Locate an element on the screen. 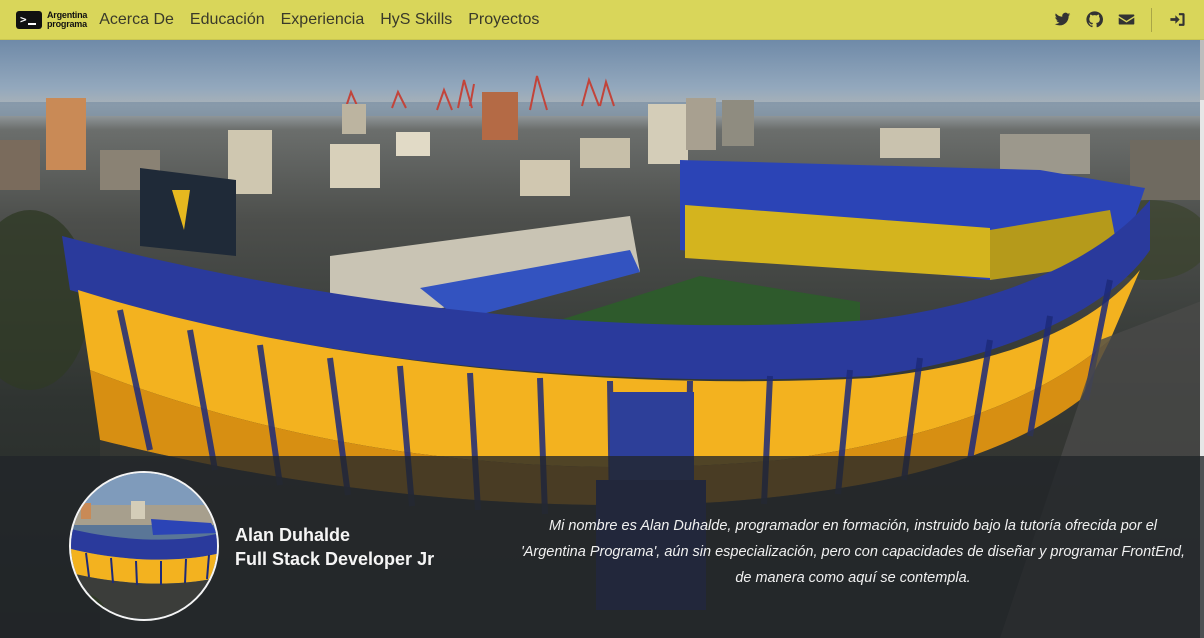 This screenshot has height=638, width=1204. brand-logo-link: > Argentina programa is located at coordinates (51, 19).